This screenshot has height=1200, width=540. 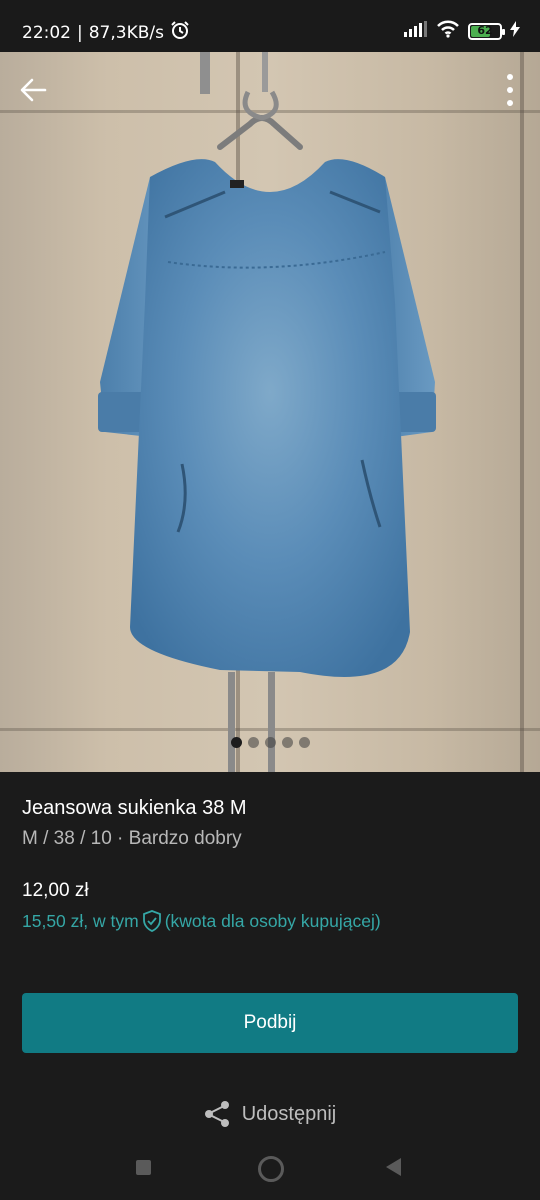 I want to click on system-back-button, so click(x=393, y=1167).